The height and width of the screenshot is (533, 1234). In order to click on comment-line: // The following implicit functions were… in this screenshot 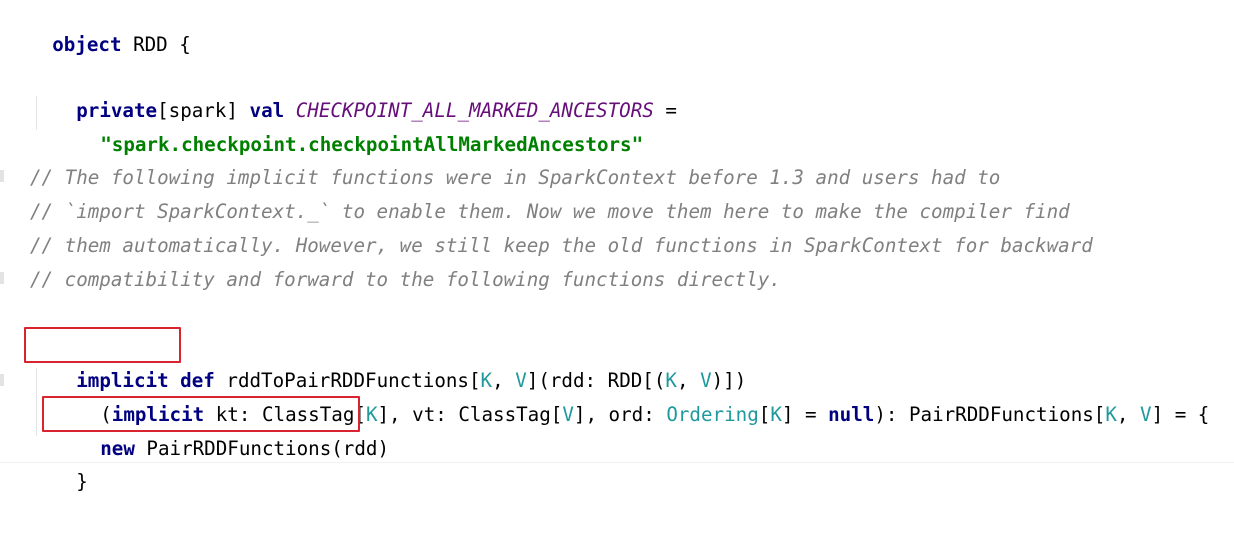, I will do `click(515, 177)`.